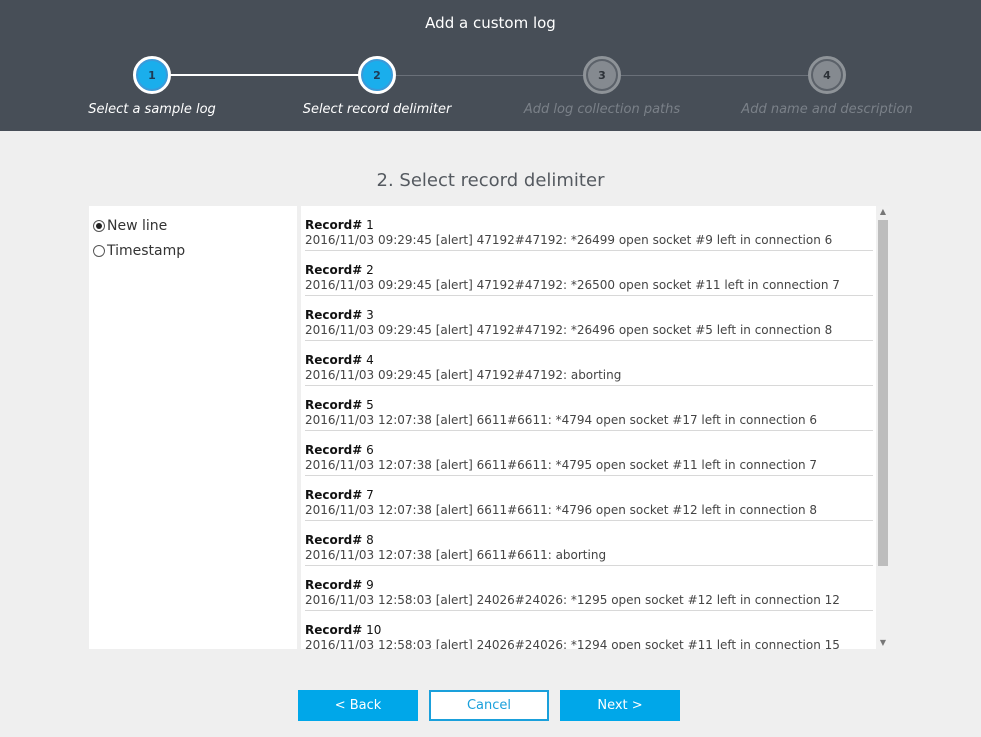 This screenshot has width=981, height=737. What do you see at coordinates (589, 270) in the screenshot?
I see `record-label: Record# 2` at bounding box center [589, 270].